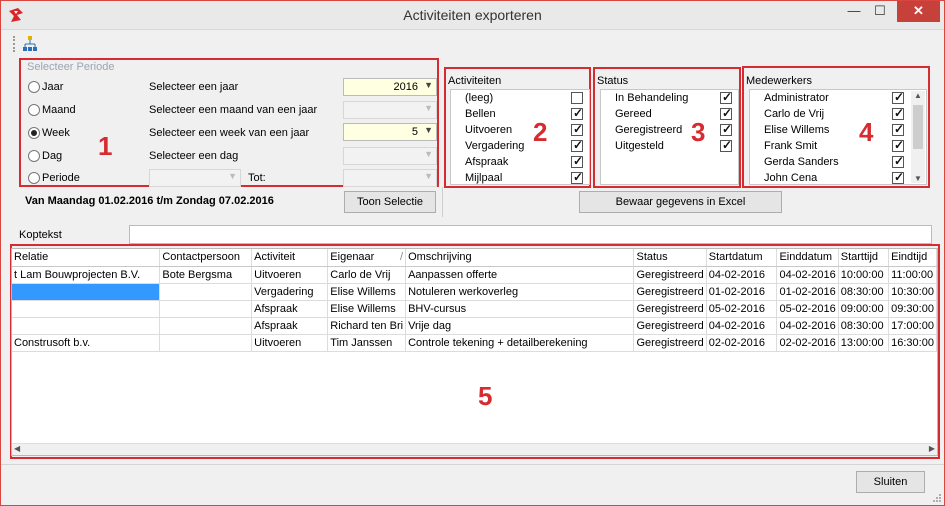  I want to click on radio-week, so click(34, 133).